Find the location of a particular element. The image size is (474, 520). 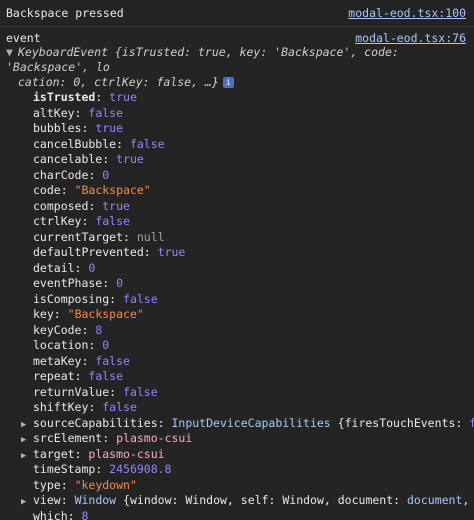

message-text: Backspace pressed is located at coordinates (65, 13).